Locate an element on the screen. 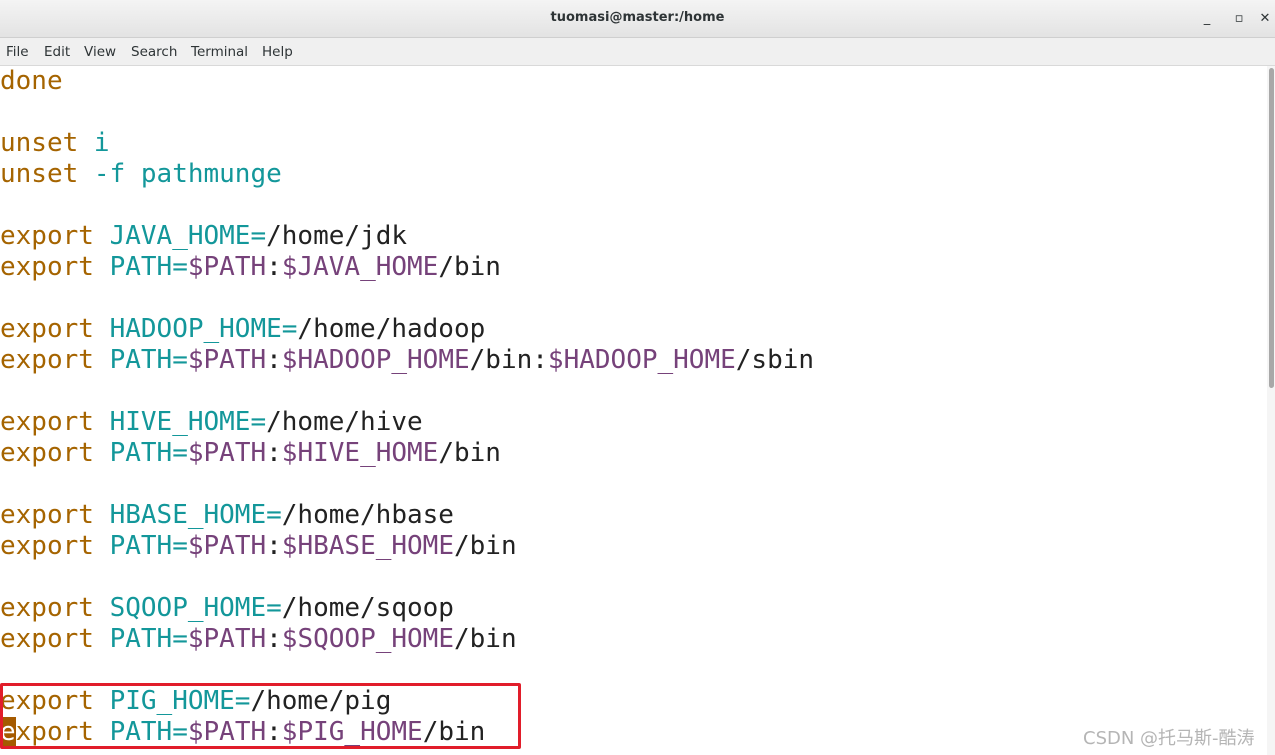 The height and width of the screenshot is (755, 1275). terminal-token: /sbin is located at coordinates (775, 360).